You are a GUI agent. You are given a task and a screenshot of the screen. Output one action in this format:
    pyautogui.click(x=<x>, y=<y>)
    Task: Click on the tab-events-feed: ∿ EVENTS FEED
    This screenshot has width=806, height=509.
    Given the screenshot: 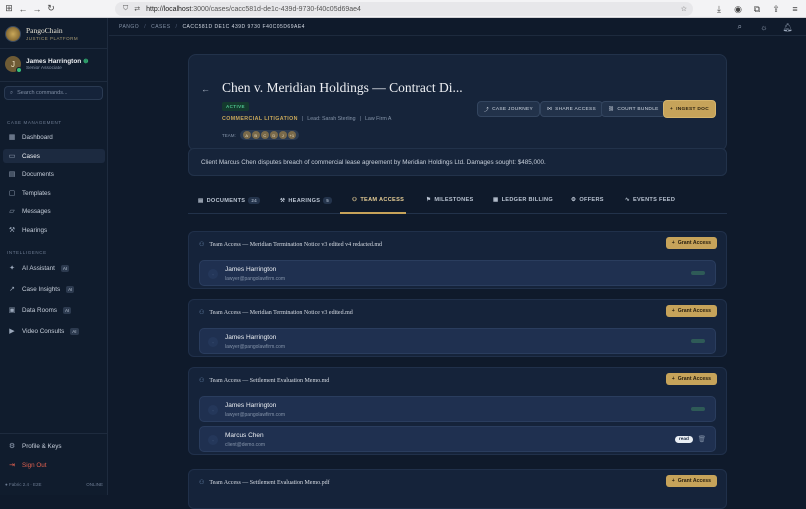 What is the action you would take?
    pyautogui.click(x=650, y=200)
    